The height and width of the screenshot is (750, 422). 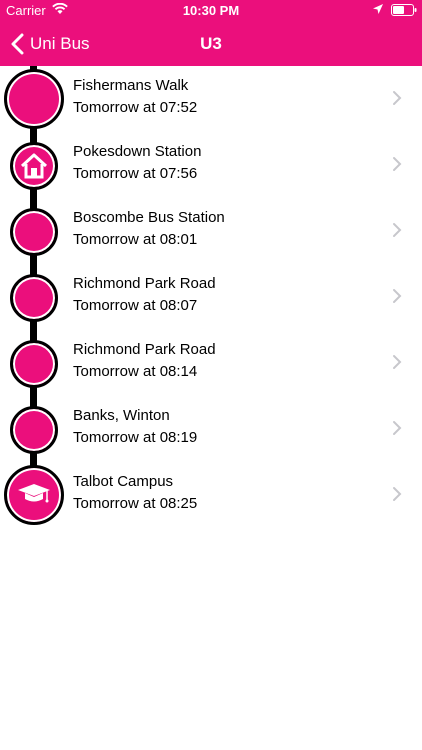 What do you see at coordinates (135, 239) in the screenshot?
I see `stop-time: Tomorrow at 08:01` at bounding box center [135, 239].